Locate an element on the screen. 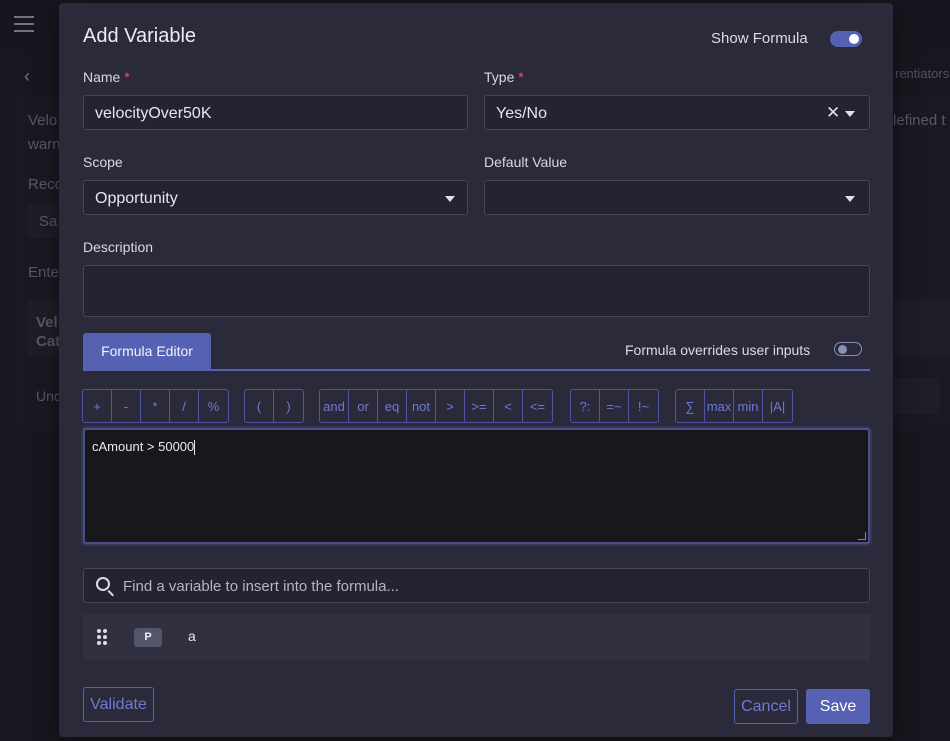 The image size is (950, 741). function-operators: ∑ max min |A| is located at coordinates (734, 406).